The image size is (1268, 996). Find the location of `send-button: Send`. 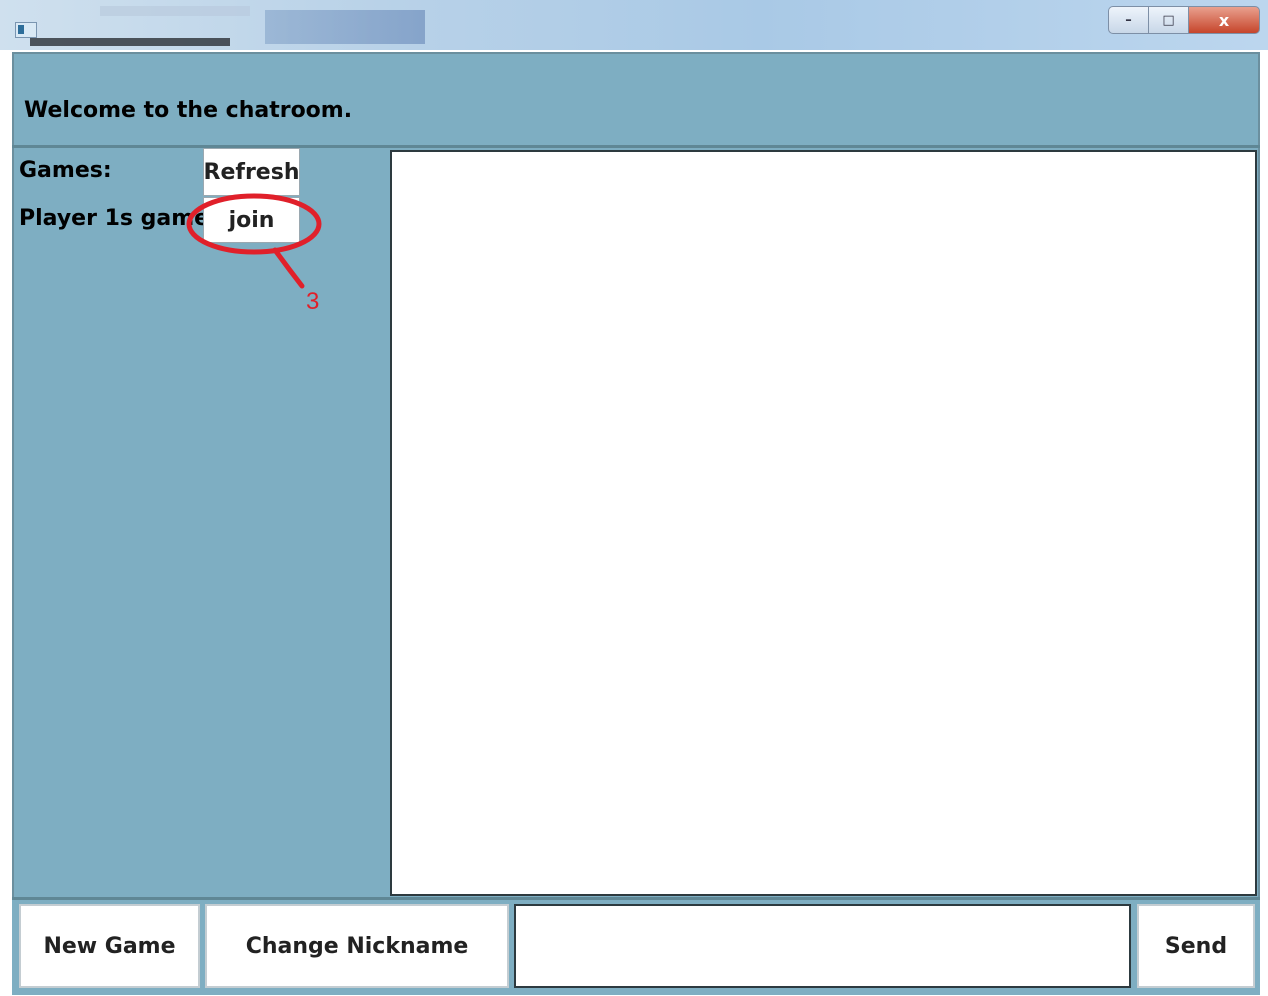

send-button: Send is located at coordinates (1196, 946).